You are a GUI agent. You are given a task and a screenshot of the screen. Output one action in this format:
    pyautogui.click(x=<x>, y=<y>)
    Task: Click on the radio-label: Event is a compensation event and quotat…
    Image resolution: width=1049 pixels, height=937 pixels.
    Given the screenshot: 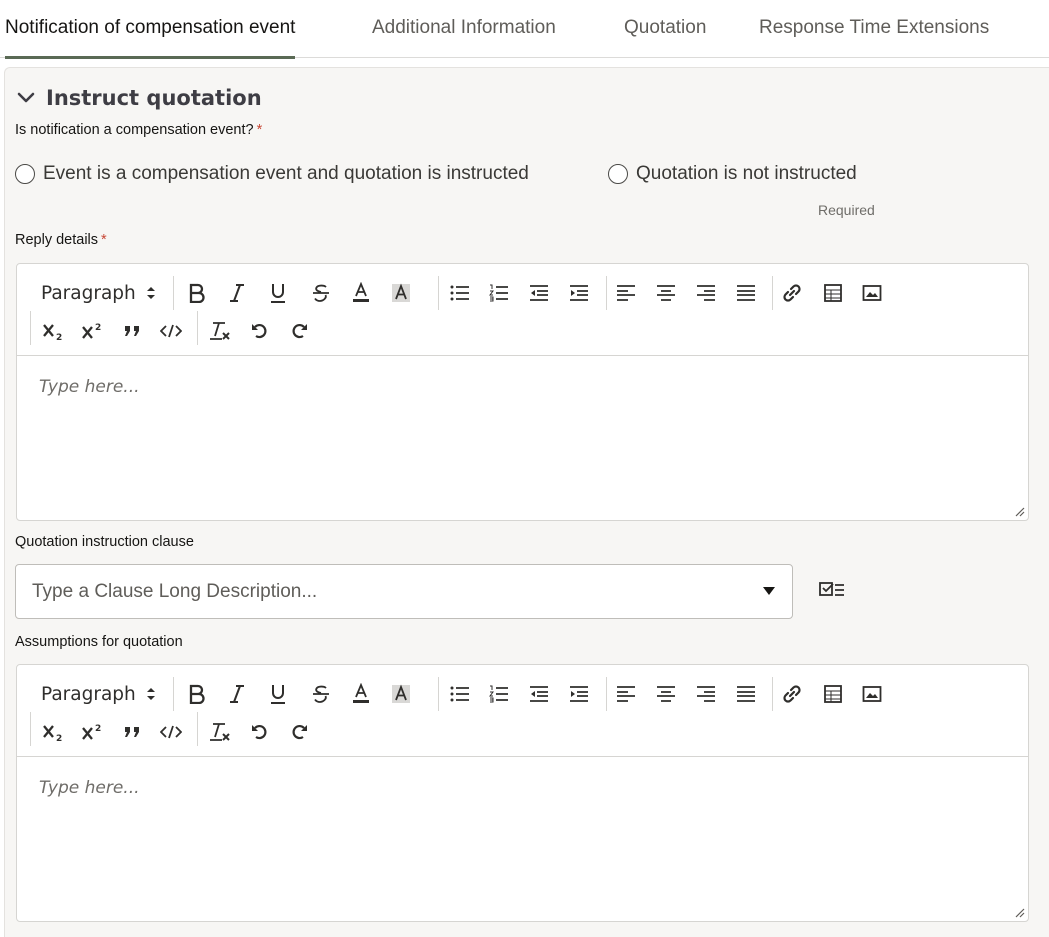 What is the action you would take?
    pyautogui.click(x=286, y=173)
    